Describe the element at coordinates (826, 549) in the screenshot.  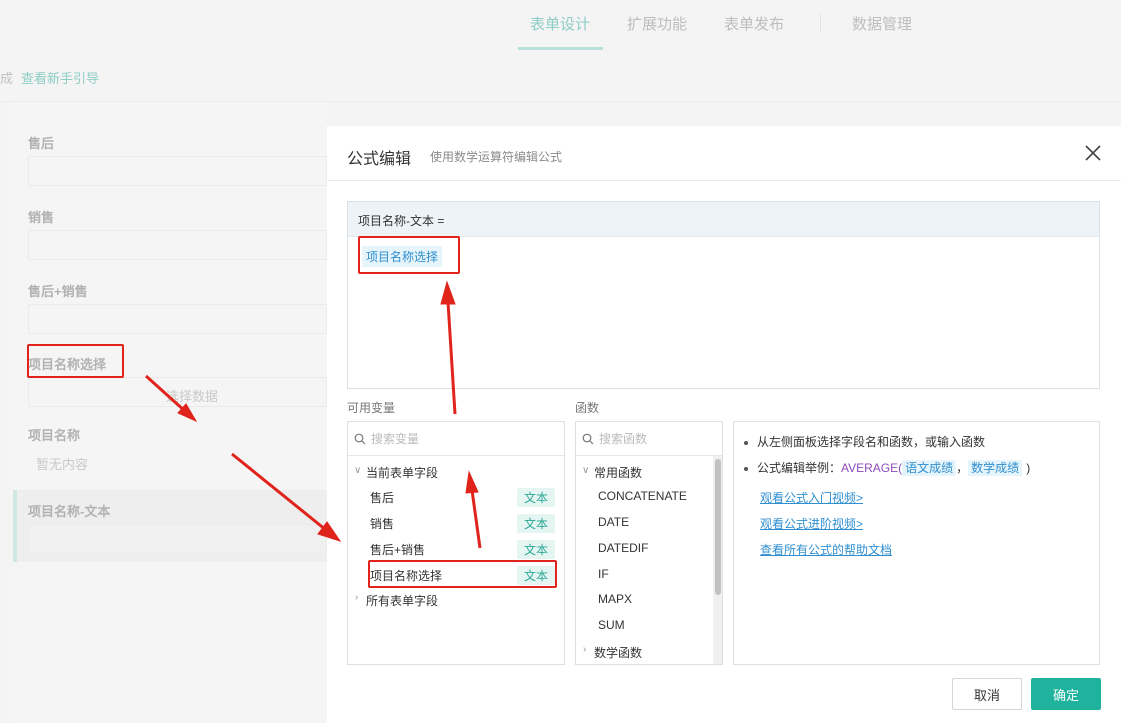
I see `help-link-docs: 查看所有公式的帮助文档` at that location.